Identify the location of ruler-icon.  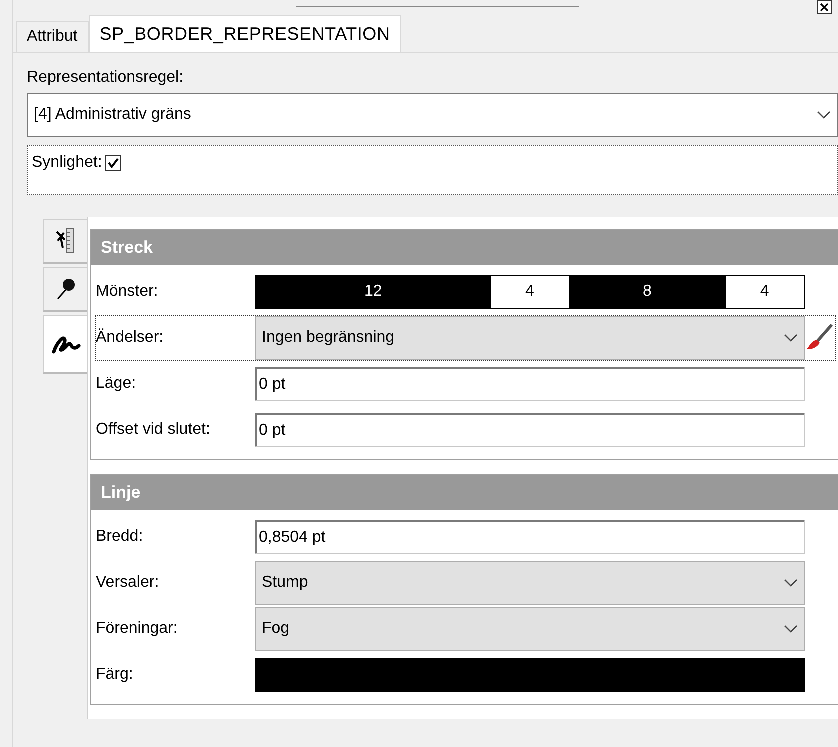
(65, 241).